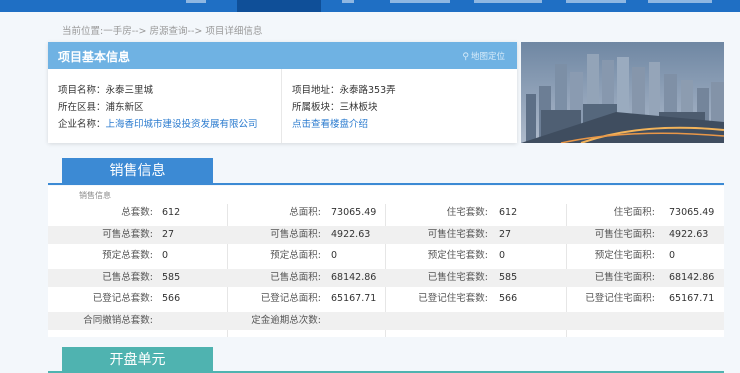 The width and height of the screenshot is (740, 373). What do you see at coordinates (101, 107) in the screenshot?
I see `project-district: 所在区县：浦东新区` at bounding box center [101, 107].